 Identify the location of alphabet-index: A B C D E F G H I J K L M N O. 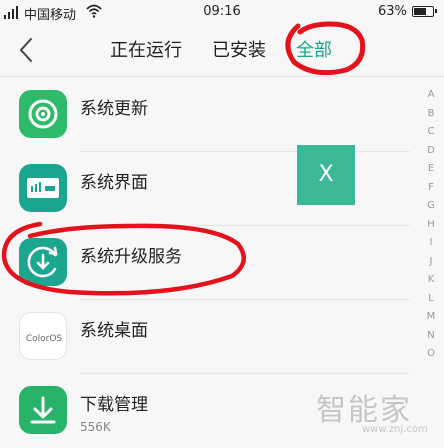
(431, 225).